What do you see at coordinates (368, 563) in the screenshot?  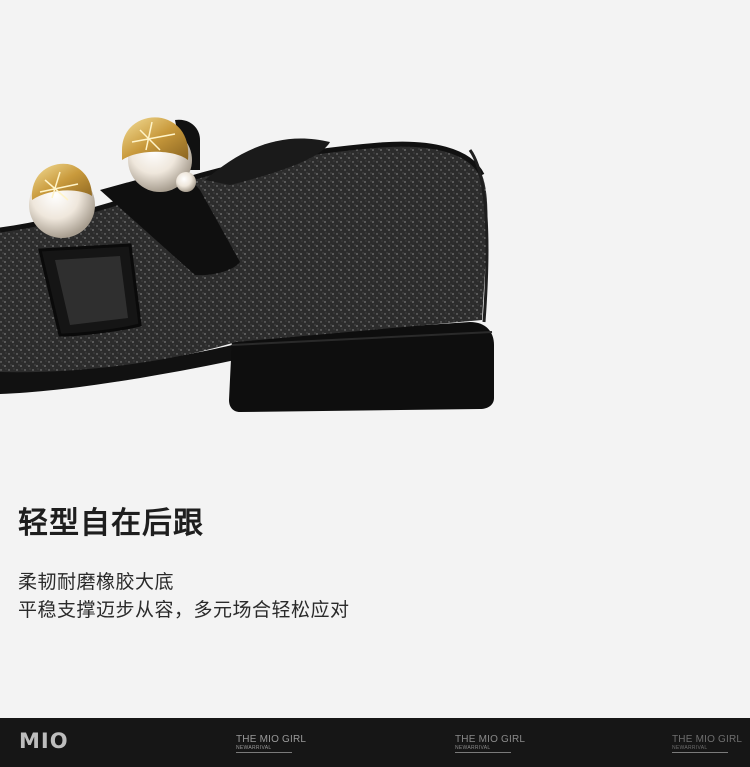 I see `feature-copy: 轻型自在后跟 柔韧耐磨橡胶大底 平稳支撑迈步从容，多元场合轻松应对` at bounding box center [368, 563].